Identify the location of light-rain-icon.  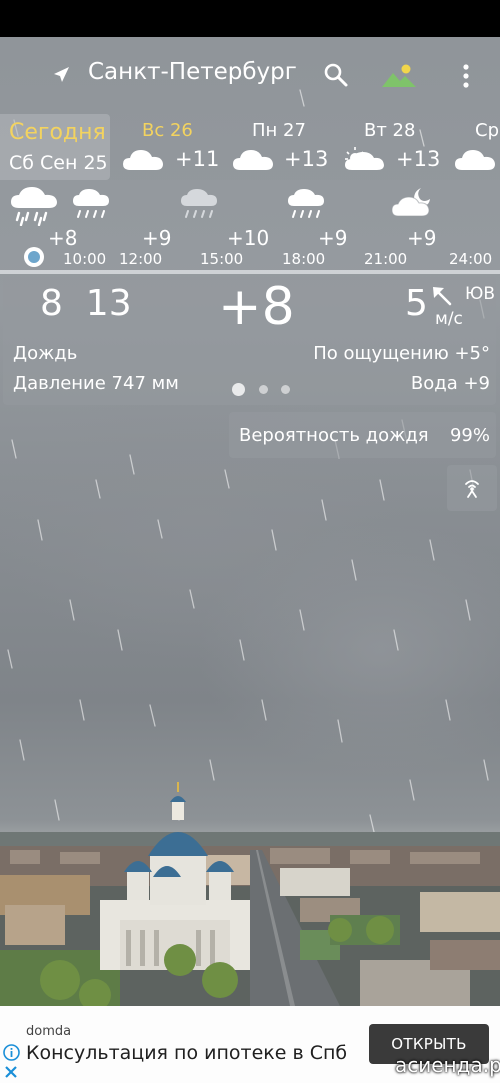
(199, 203).